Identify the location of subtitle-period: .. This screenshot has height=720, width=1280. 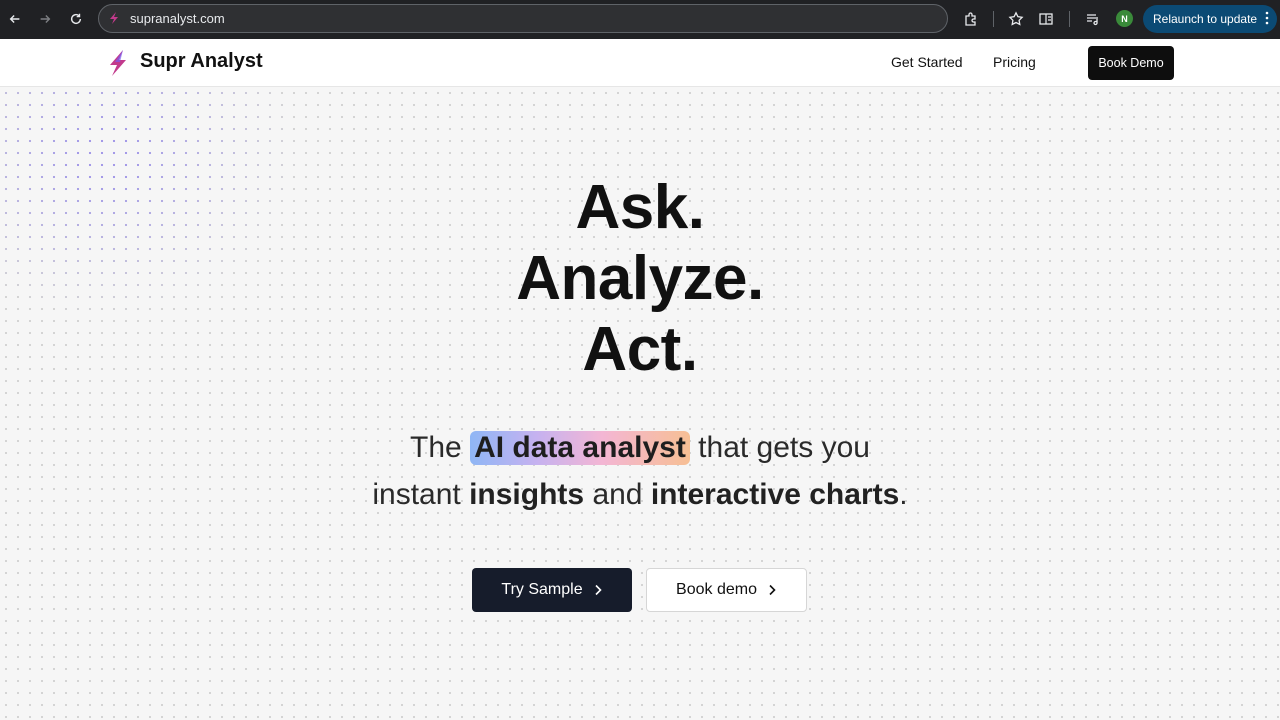
(903, 494).